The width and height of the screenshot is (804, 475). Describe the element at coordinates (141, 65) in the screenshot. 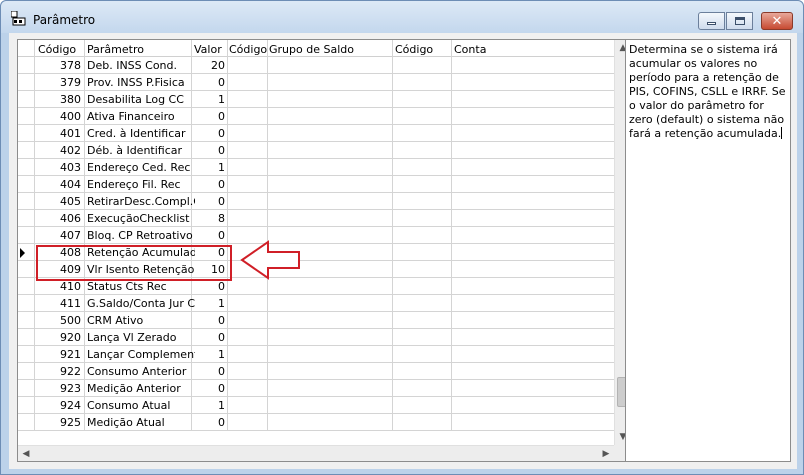

I see `cell-parametro: Deb. INSS Cond.` at that location.